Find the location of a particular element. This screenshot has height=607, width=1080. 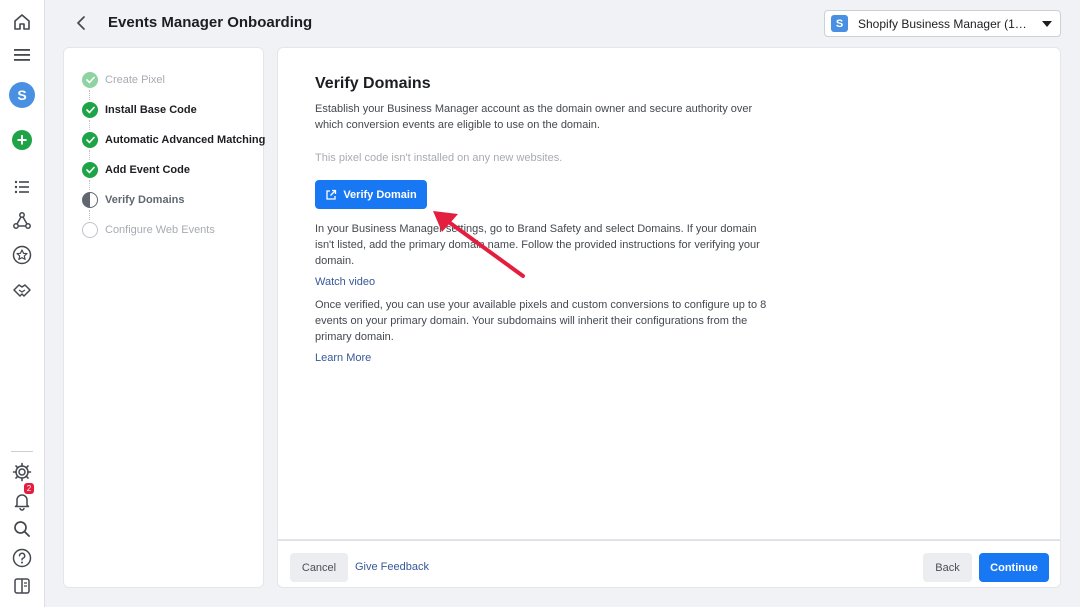

menu-icon is located at coordinates (22, 55).